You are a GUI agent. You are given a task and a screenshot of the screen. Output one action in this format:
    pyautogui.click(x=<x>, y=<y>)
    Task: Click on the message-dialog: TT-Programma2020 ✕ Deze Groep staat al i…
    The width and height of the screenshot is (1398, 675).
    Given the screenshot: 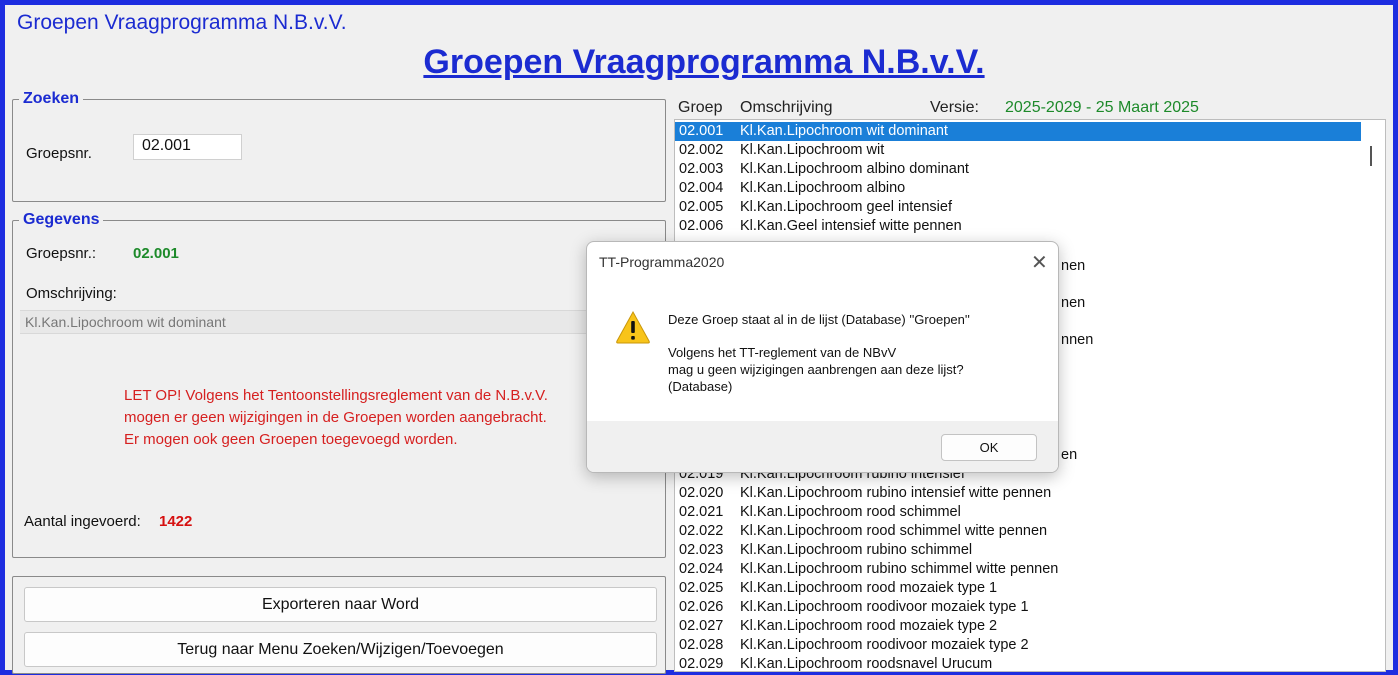 What is the action you would take?
    pyautogui.click(x=822, y=357)
    